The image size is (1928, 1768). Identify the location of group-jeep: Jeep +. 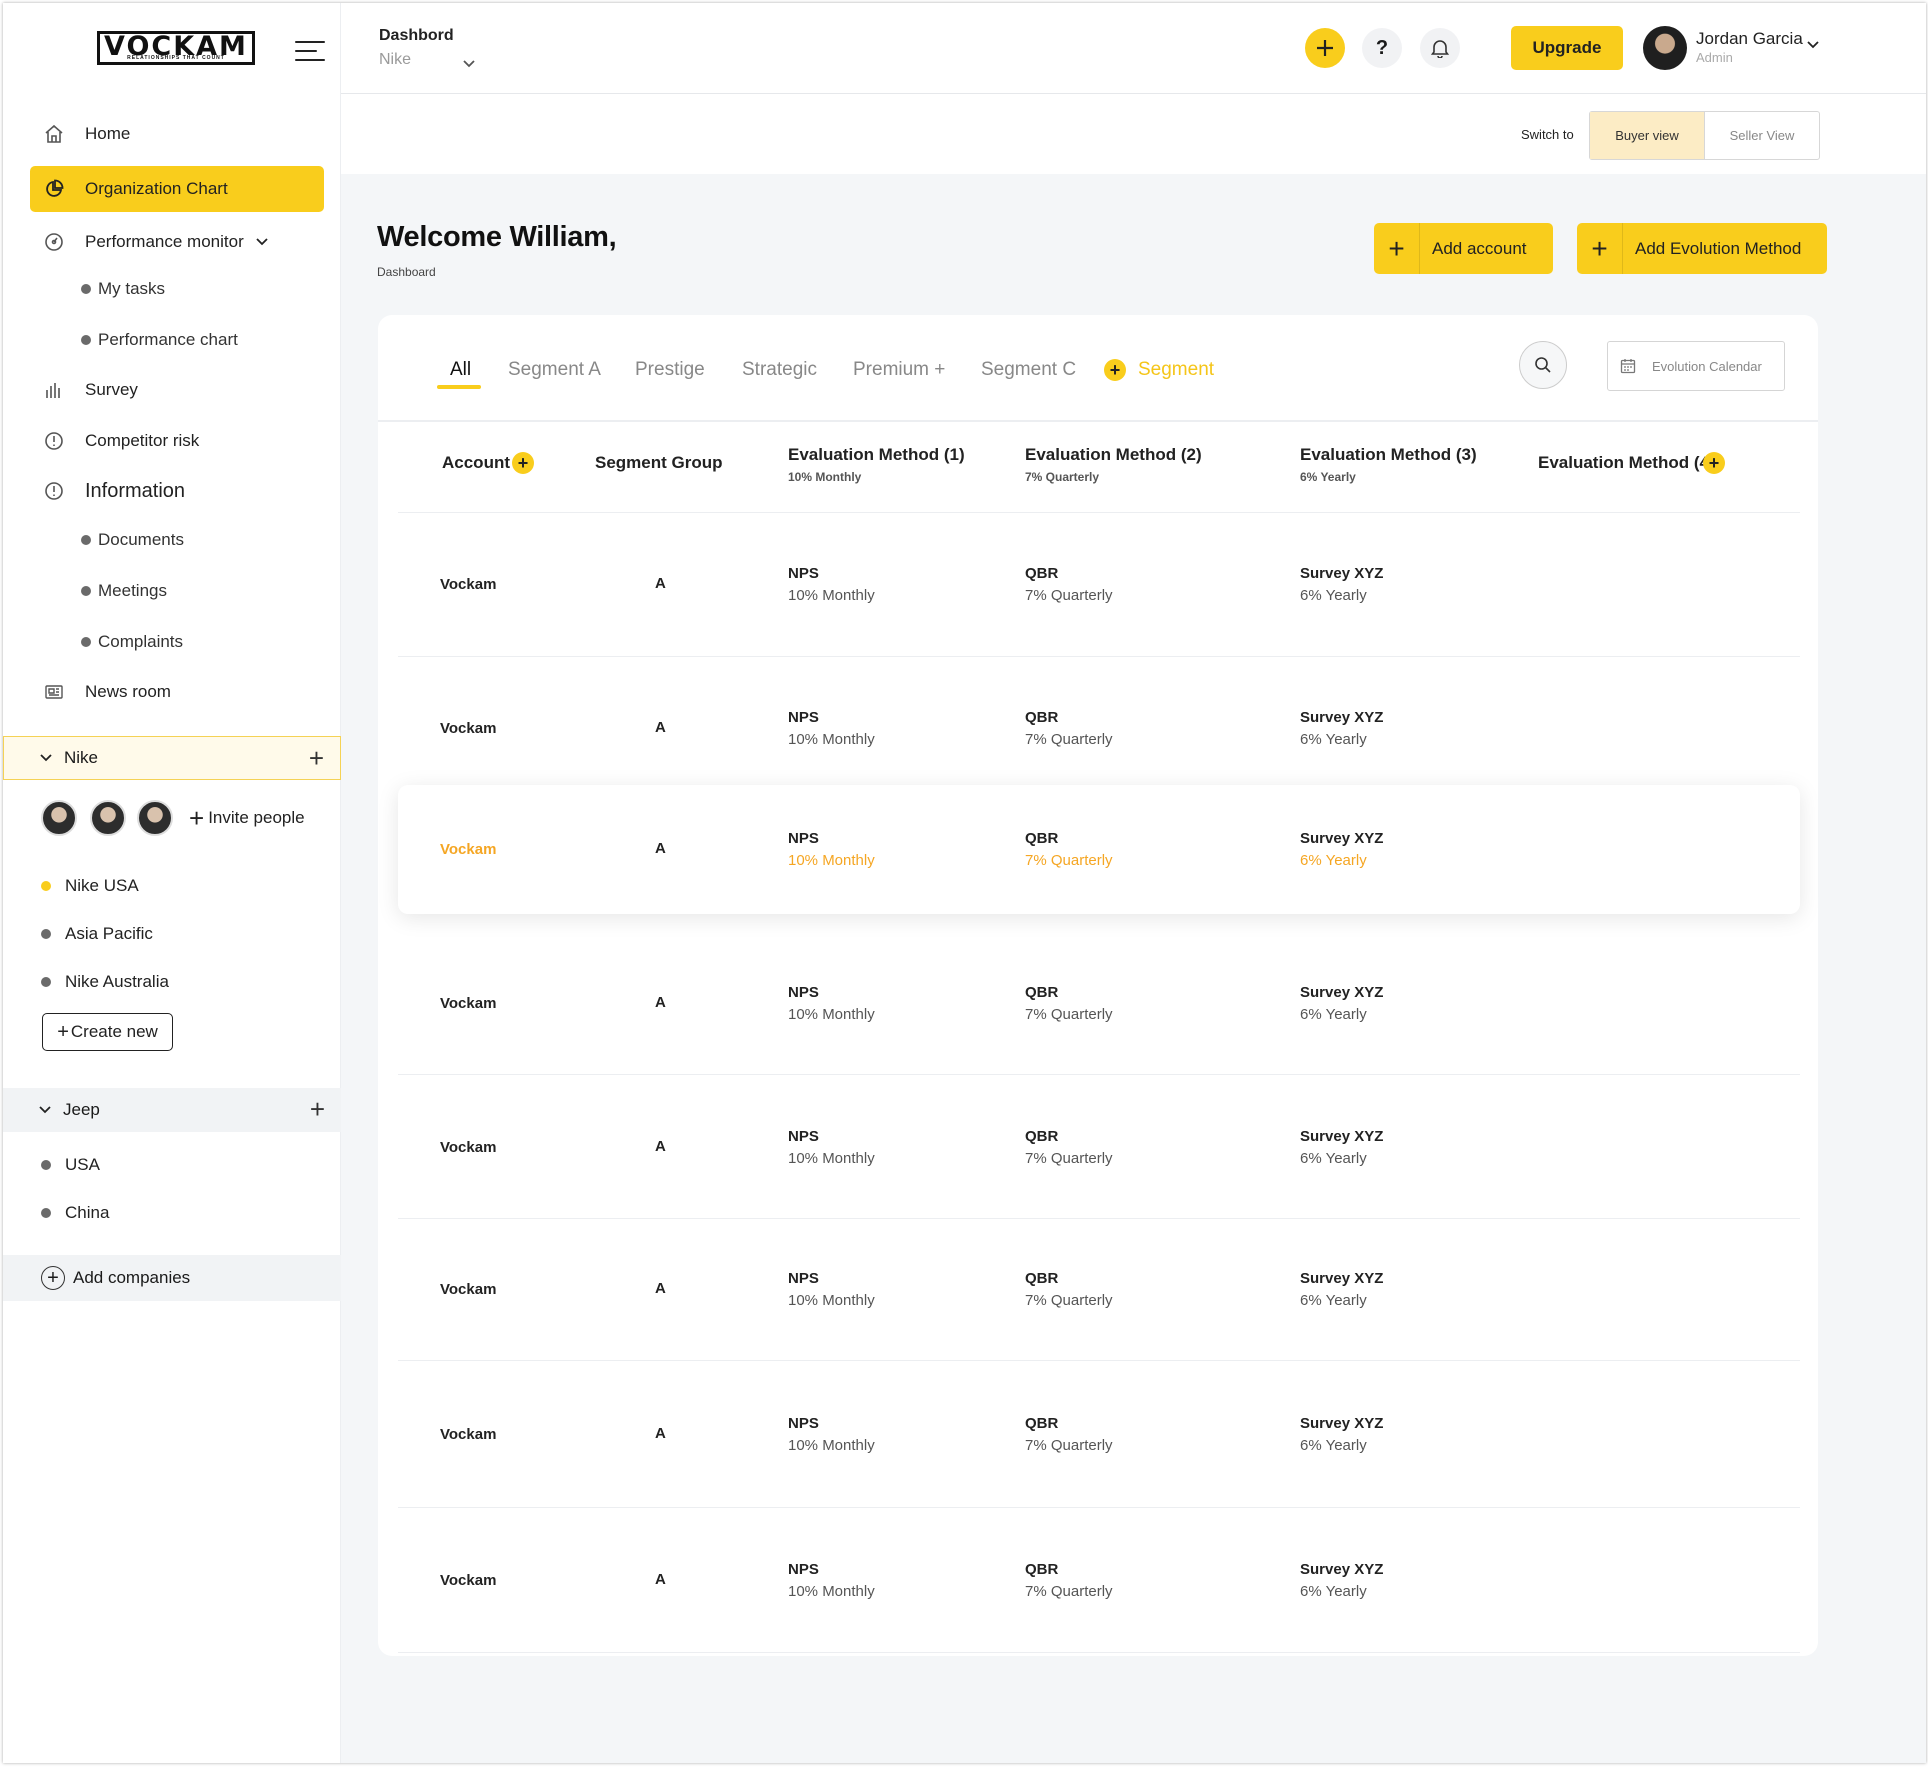
(172, 1110).